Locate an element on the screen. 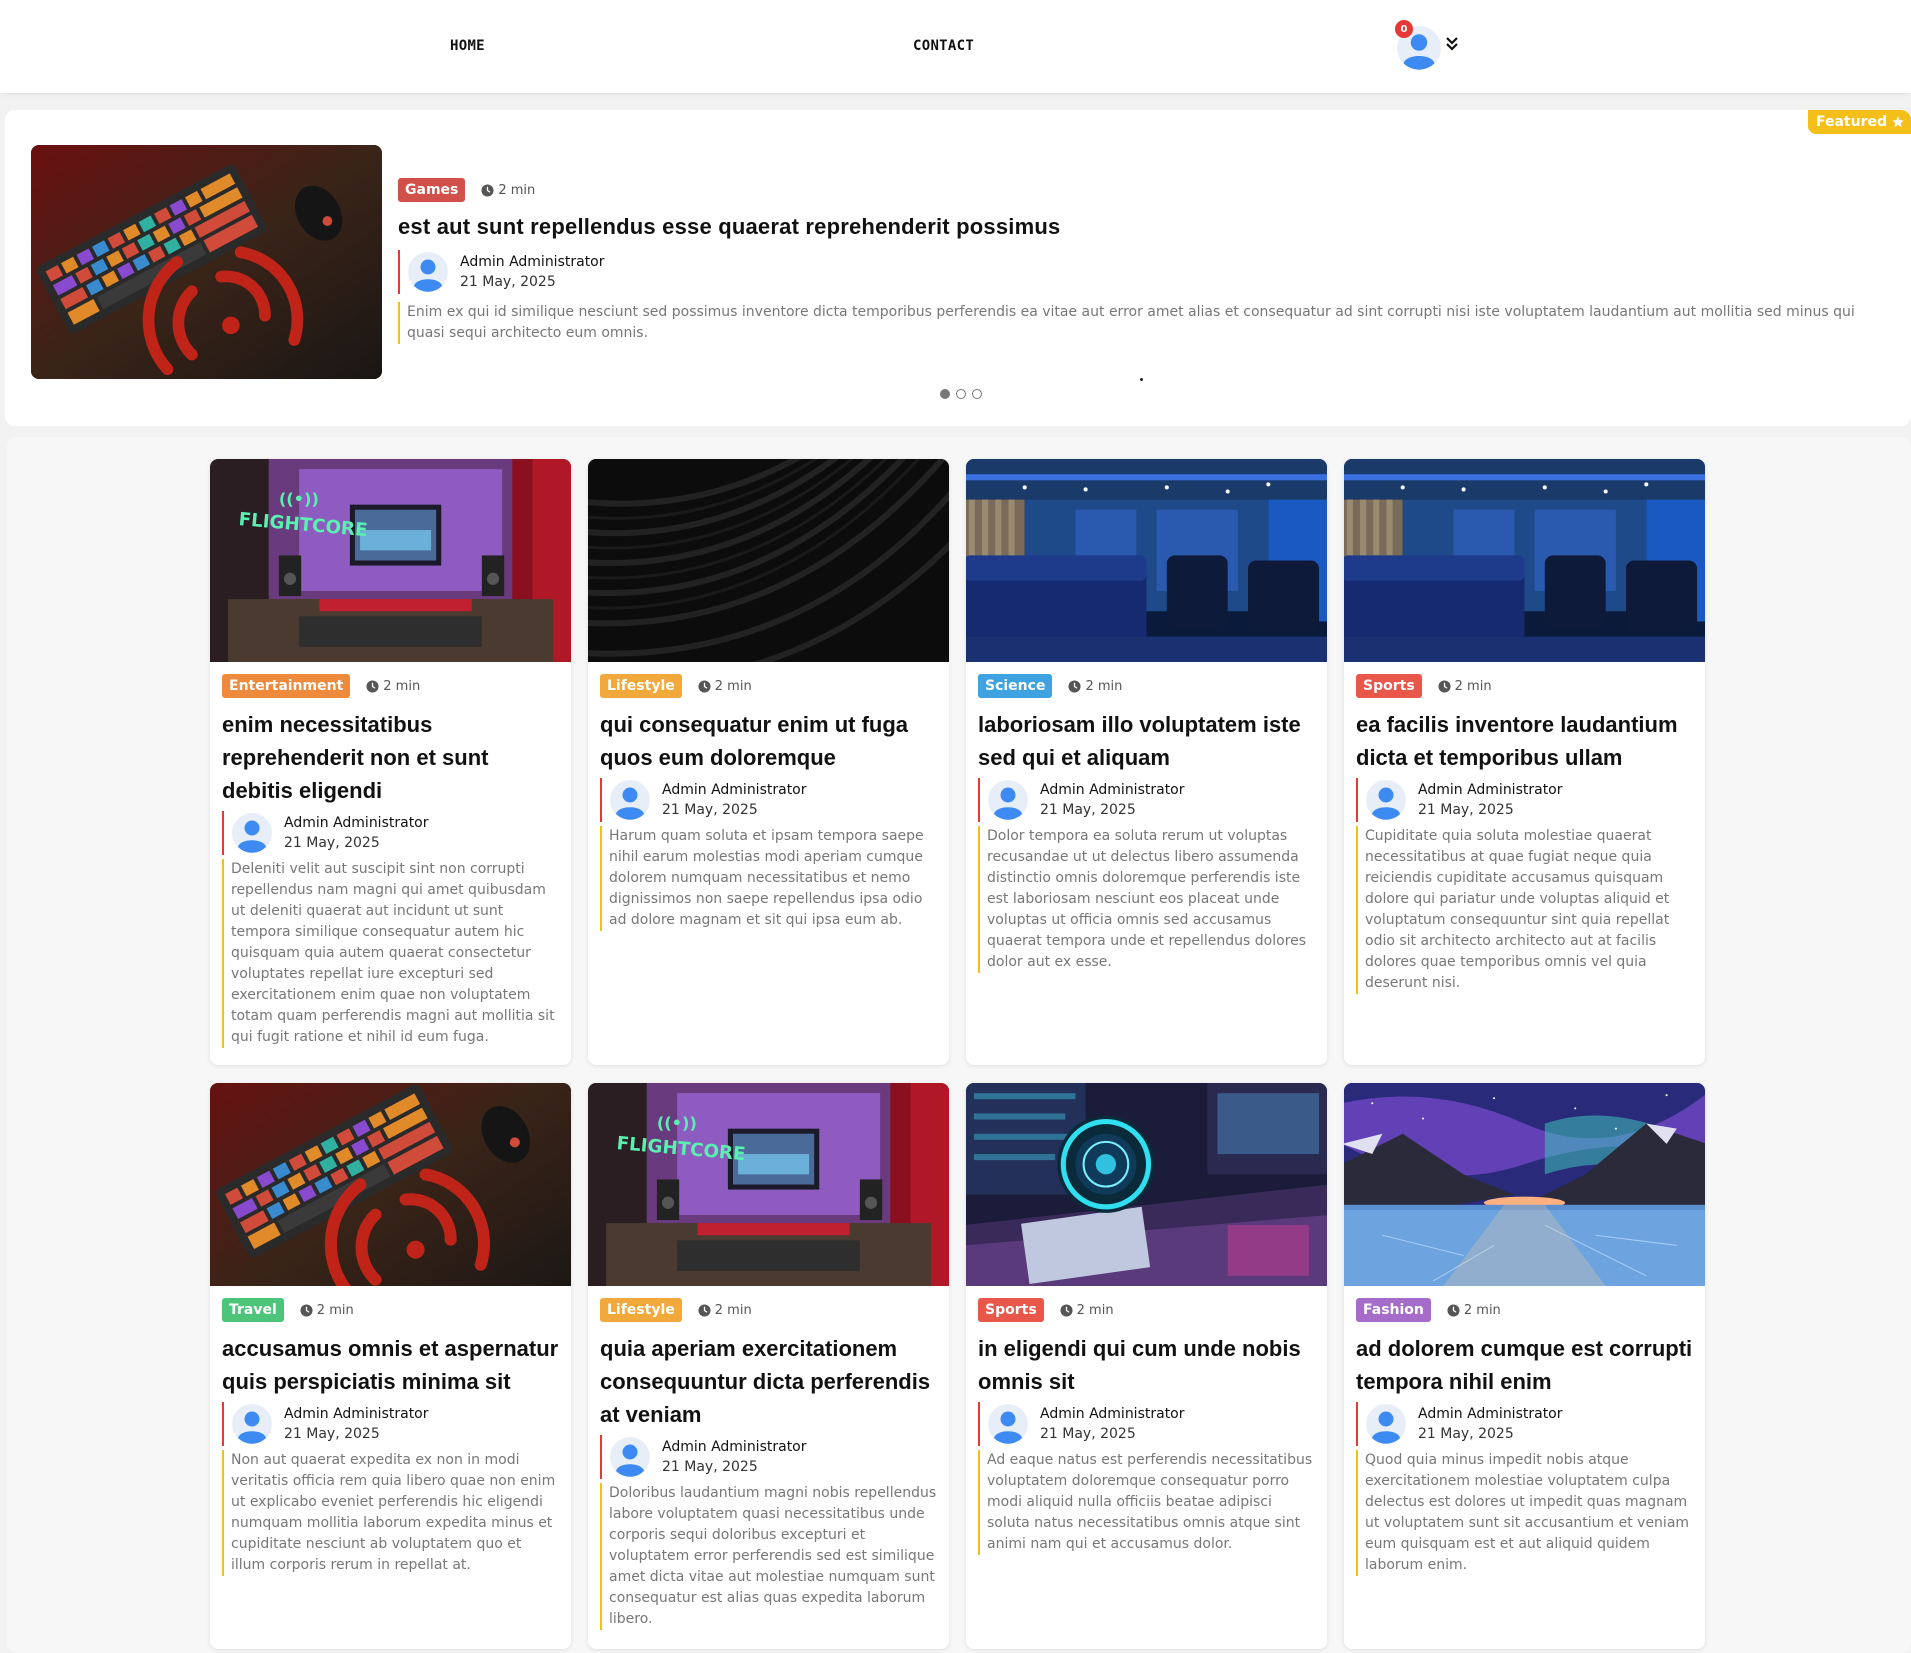 The height and width of the screenshot is (1653, 1911). decorative-dot is located at coordinates (1141, 379).